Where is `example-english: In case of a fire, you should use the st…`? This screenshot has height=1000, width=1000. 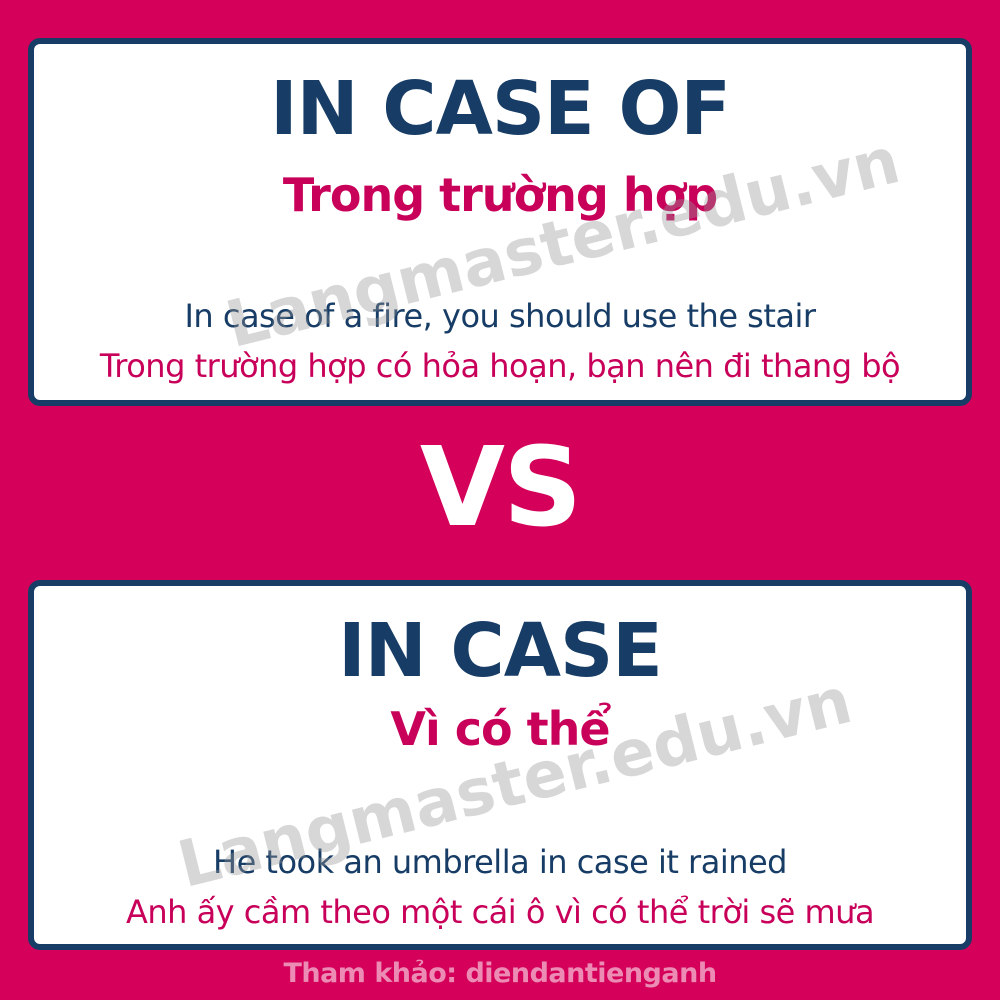 example-english: In case of a fire, you should use the st… is located at coordinates (500, 316).